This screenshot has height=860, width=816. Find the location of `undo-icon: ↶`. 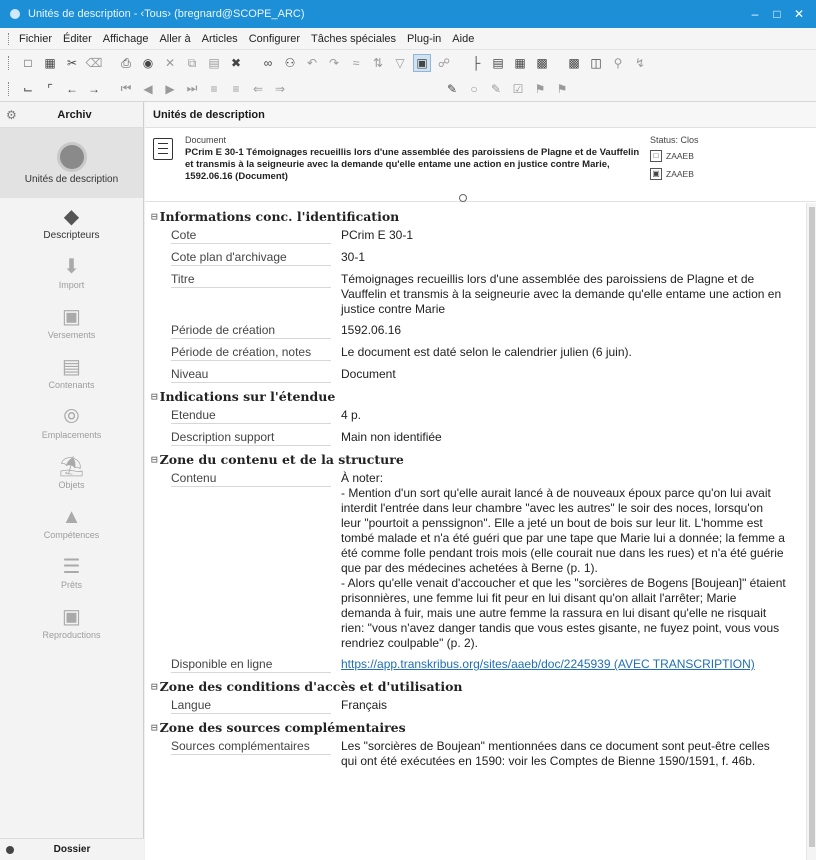

undo-icon: ↶ is located at coordinates (312, 63).